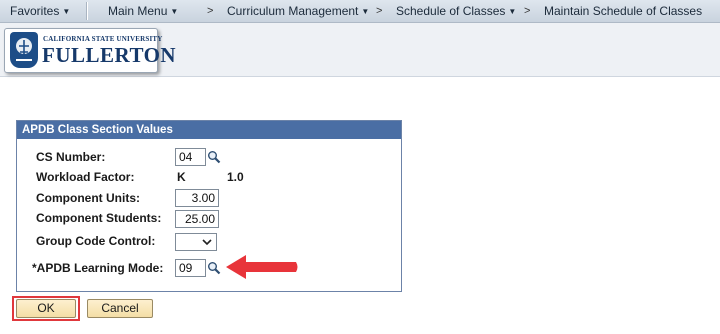 Image resolution: width=720 pixels, height=334 pixels. I want to click on logo-campus-text: FULLERTON, so click(109, 55).